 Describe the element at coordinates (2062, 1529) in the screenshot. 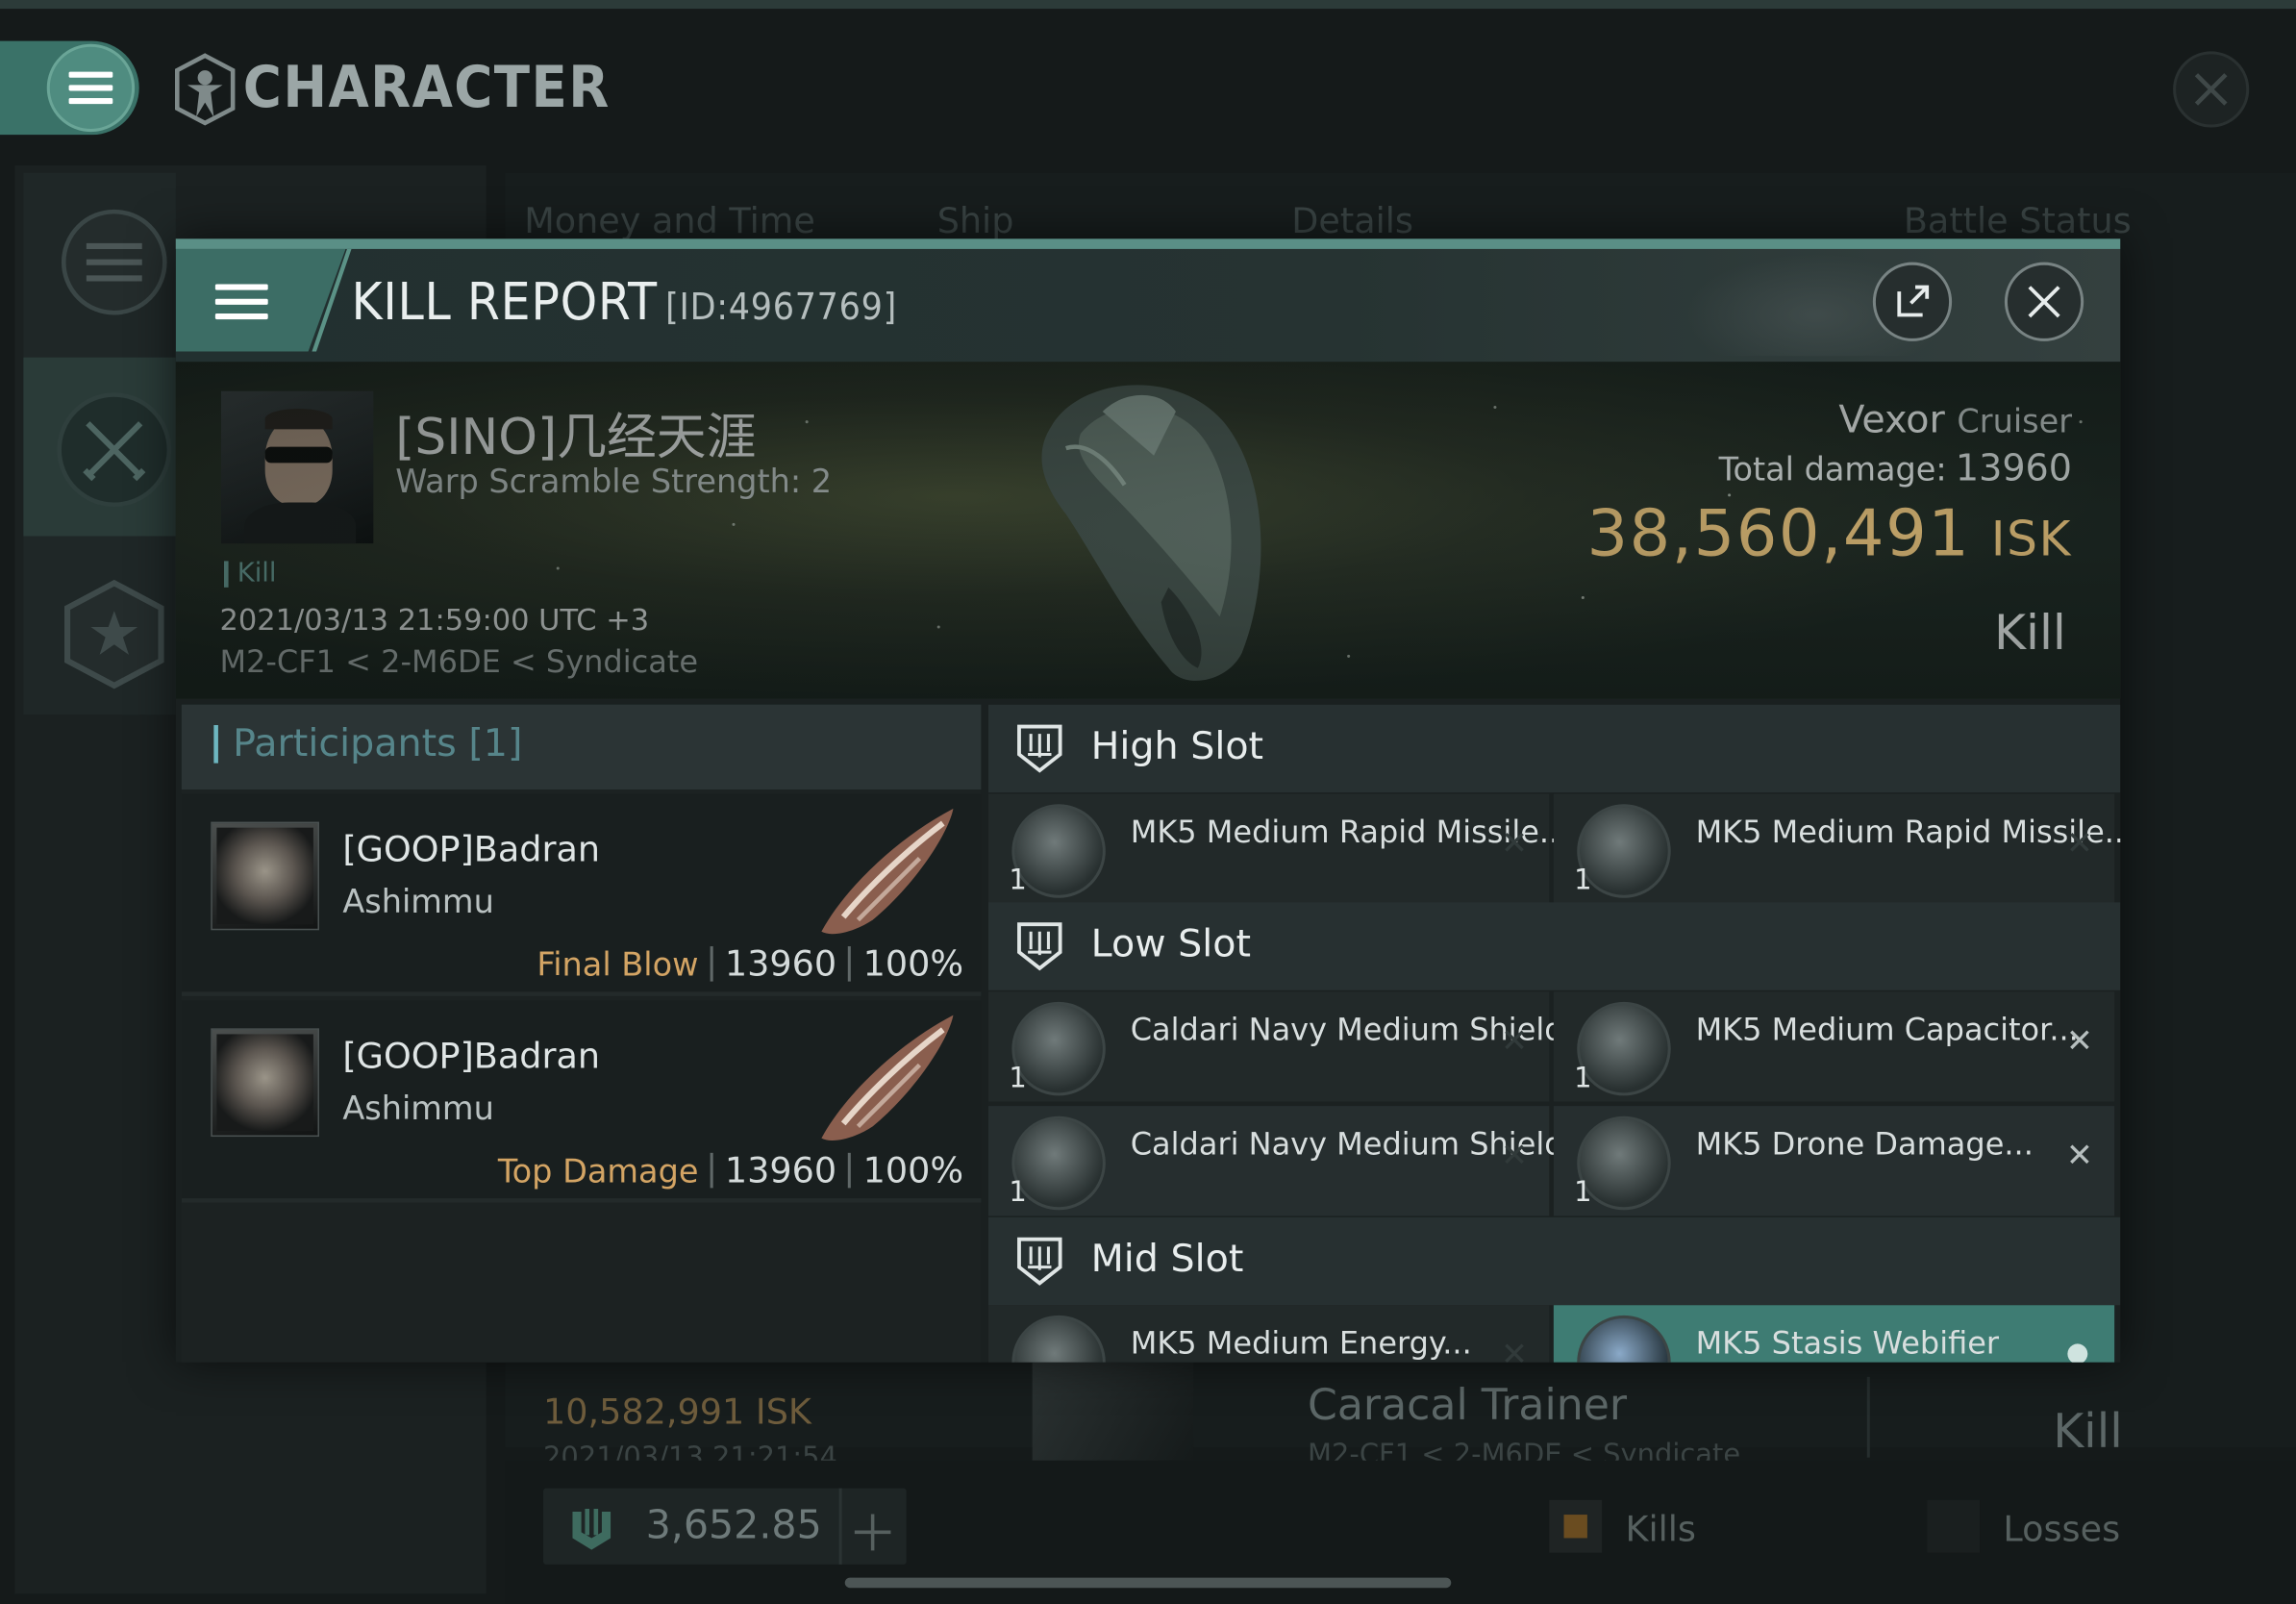

I see `losses-label: Losses` at that location.